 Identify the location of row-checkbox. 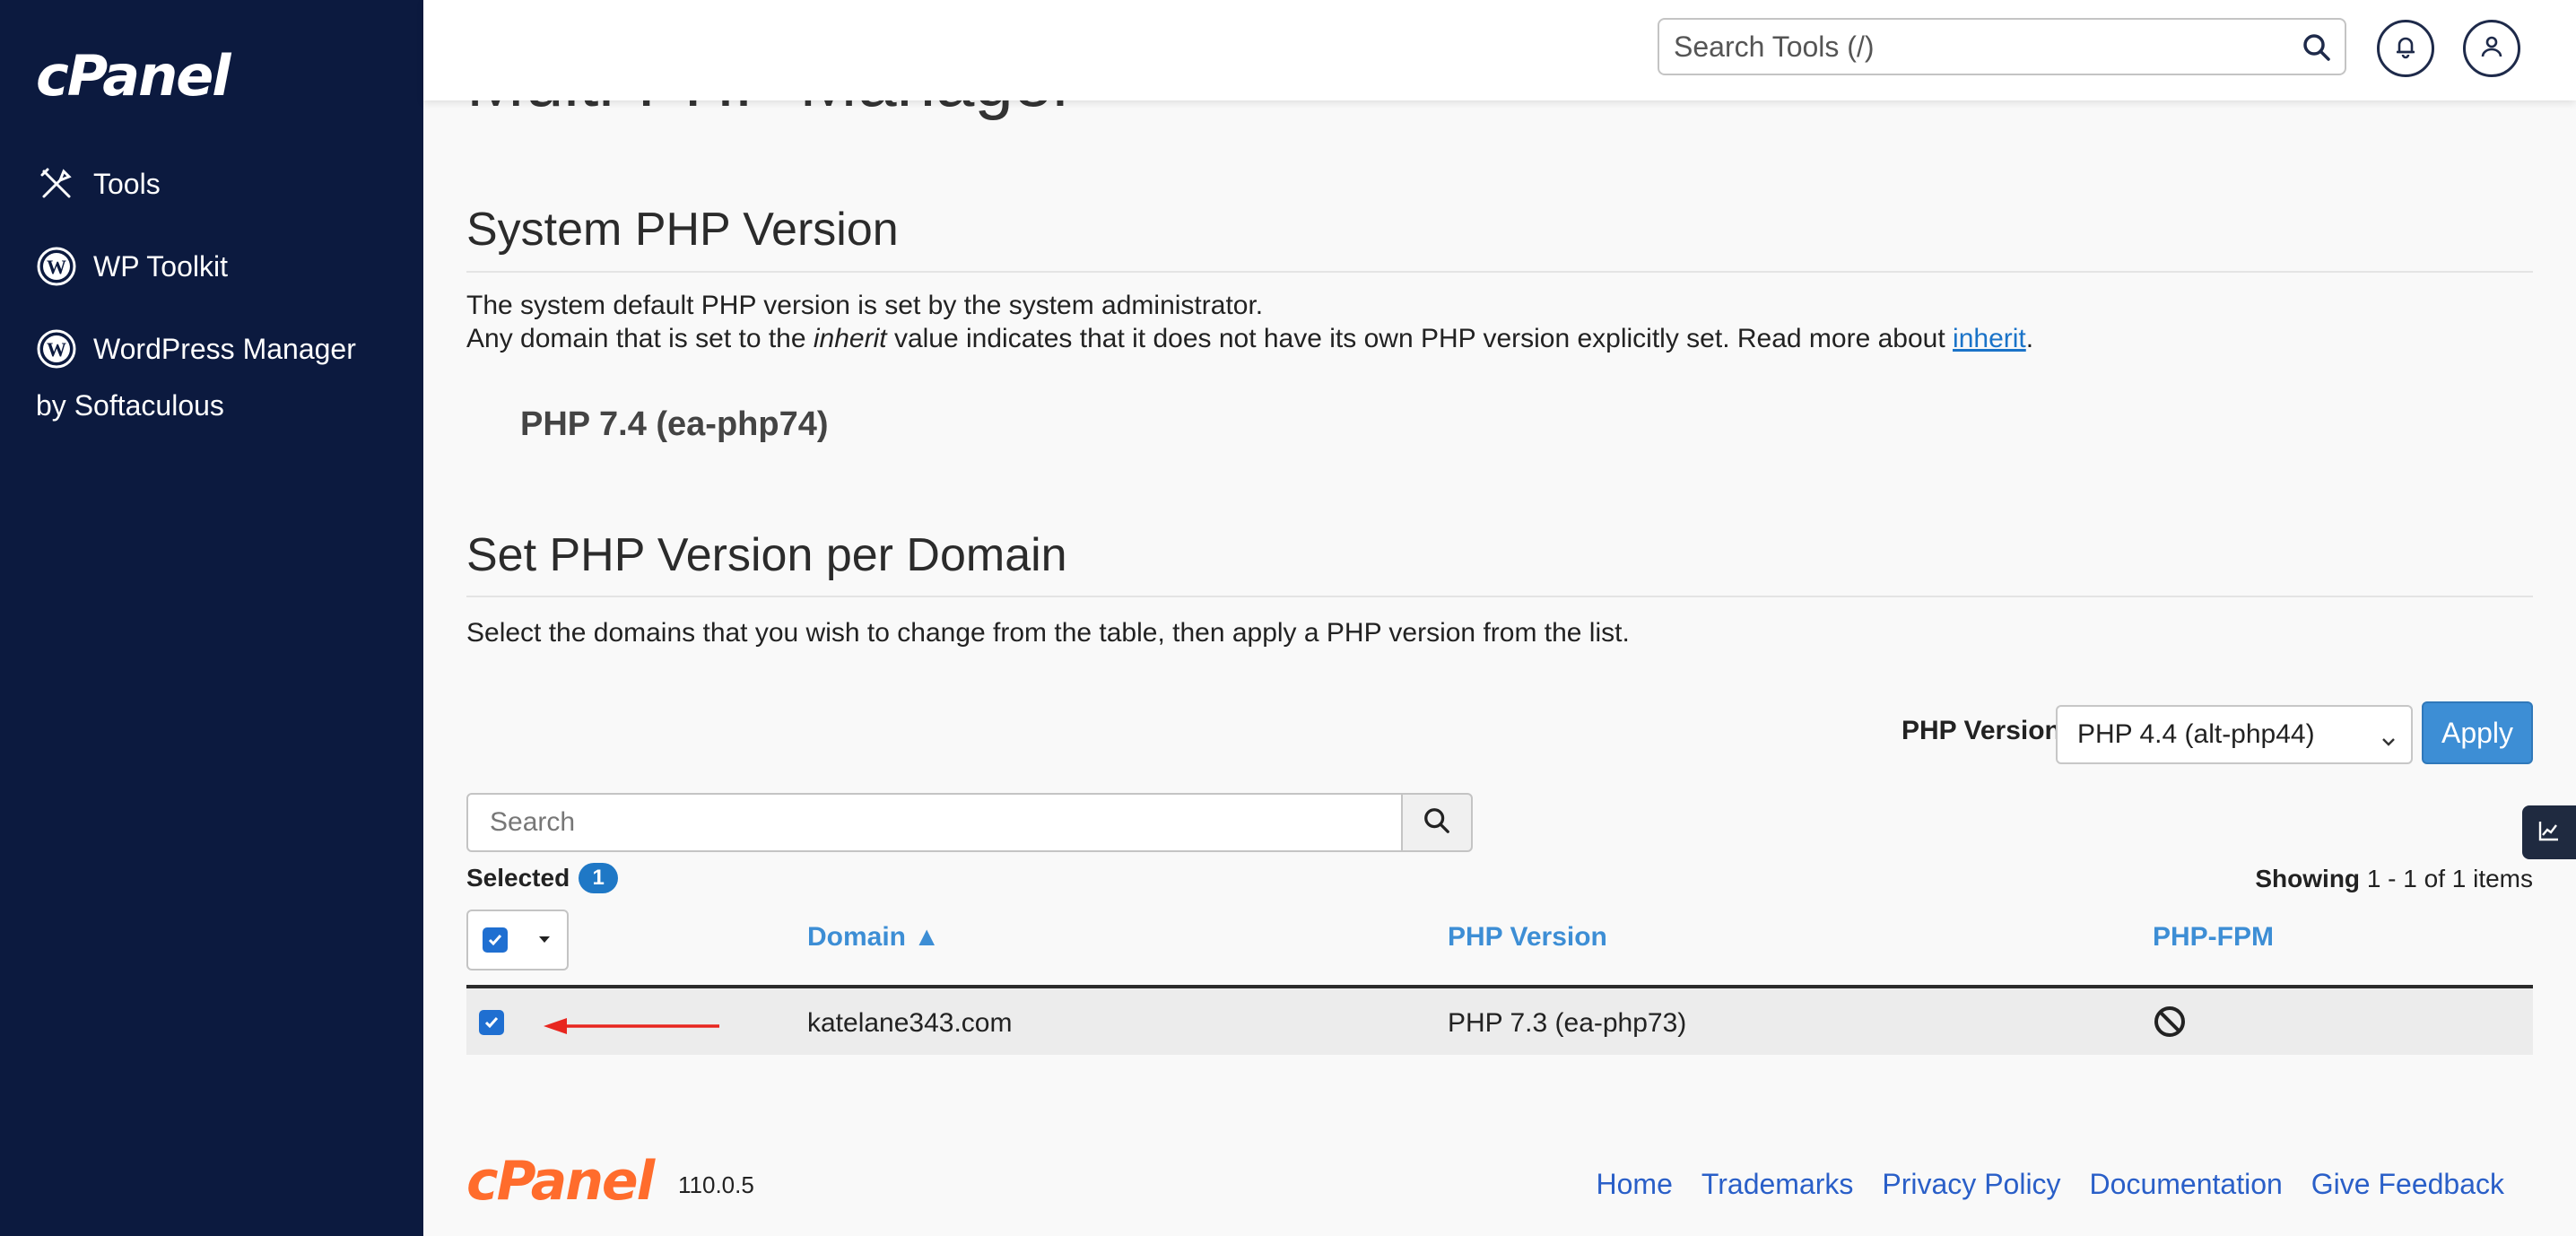
(491, 1023).